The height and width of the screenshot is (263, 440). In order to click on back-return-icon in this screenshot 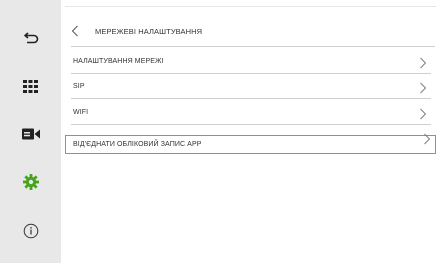, I will do `click(31, 38)`.